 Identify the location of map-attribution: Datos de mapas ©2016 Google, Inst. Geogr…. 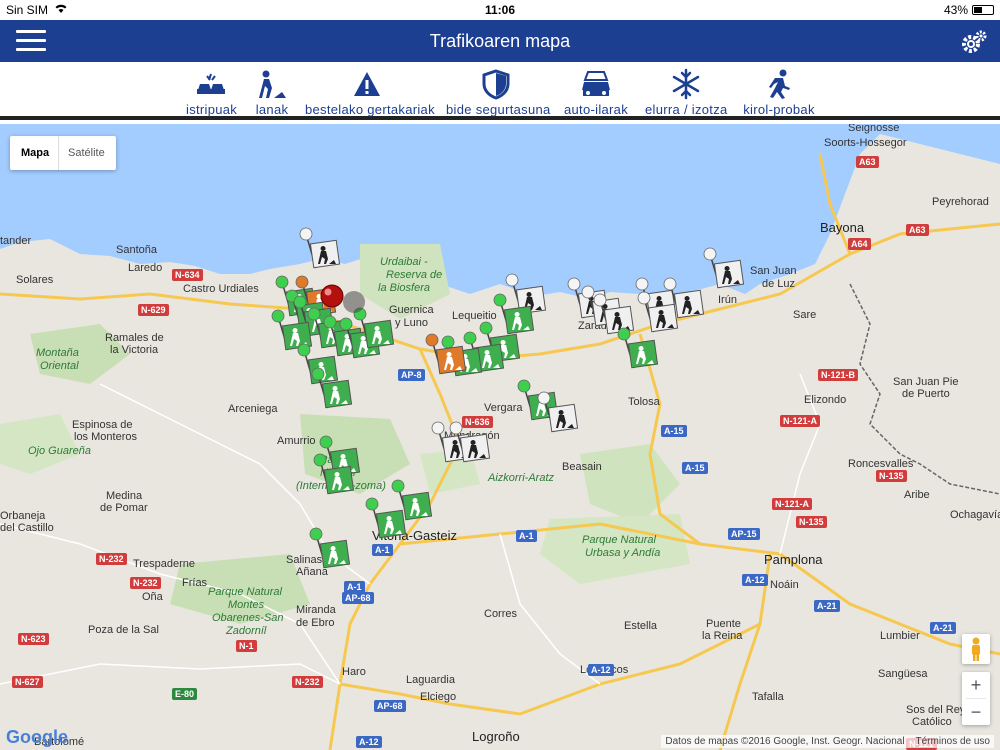
(827, 741).